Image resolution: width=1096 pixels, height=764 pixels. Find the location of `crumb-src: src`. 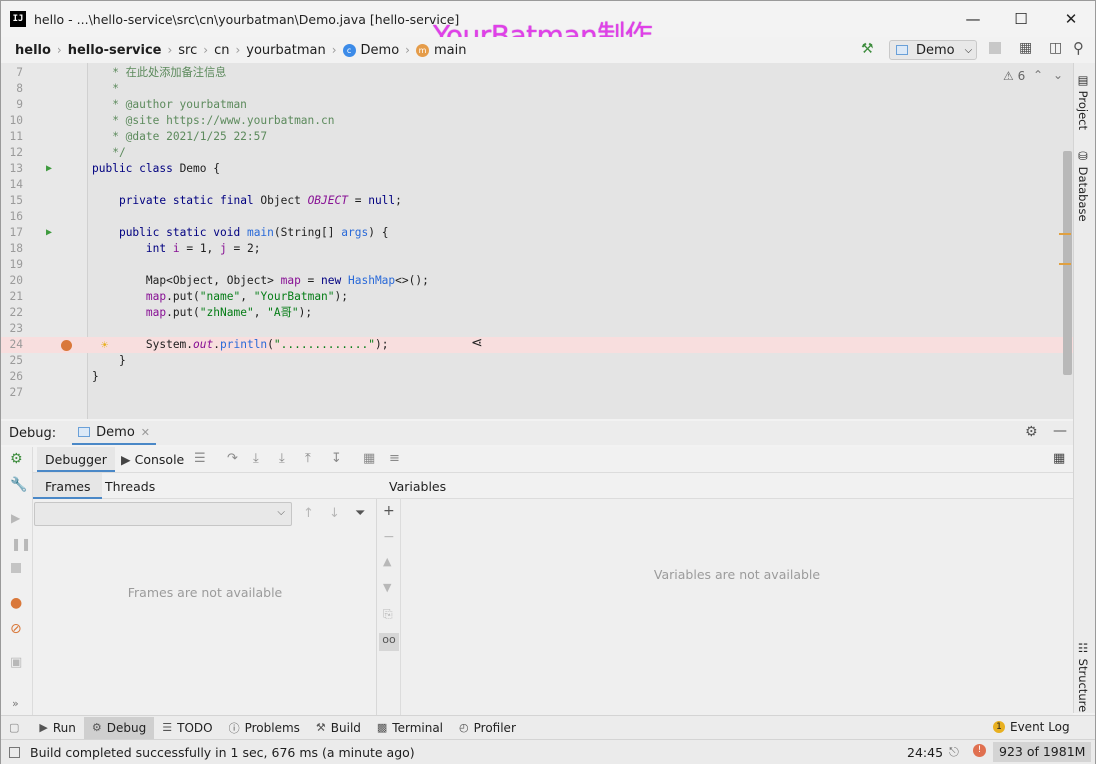

crumb-src: src is located at coordinates (187, 50).